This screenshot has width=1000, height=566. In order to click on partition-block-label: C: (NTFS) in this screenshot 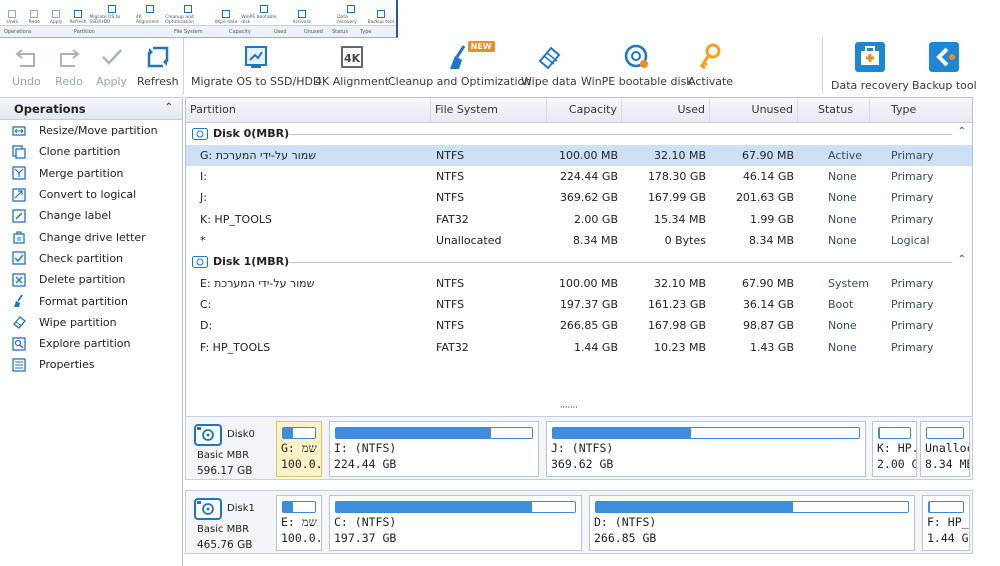, I will do `click(365, 522)`.